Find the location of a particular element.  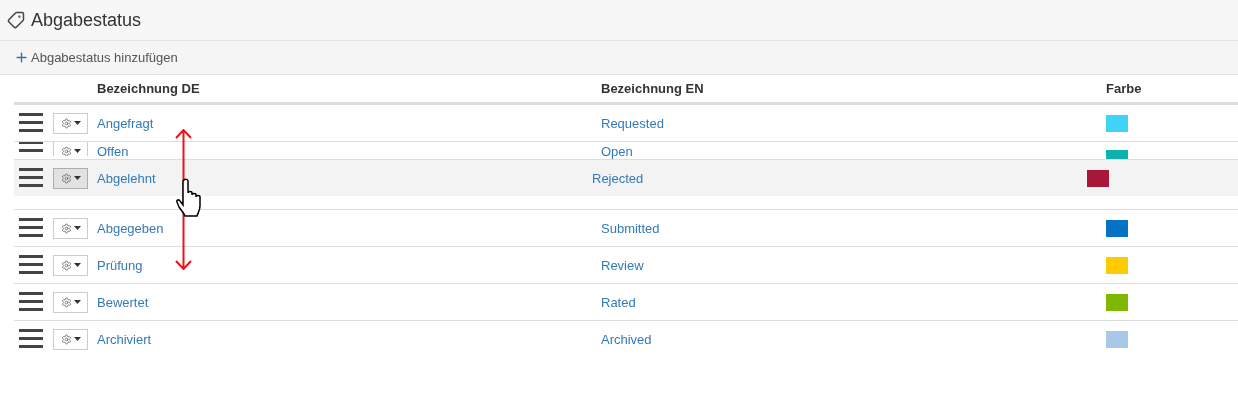

status-link: Archived is located at coordinates (853, 339).